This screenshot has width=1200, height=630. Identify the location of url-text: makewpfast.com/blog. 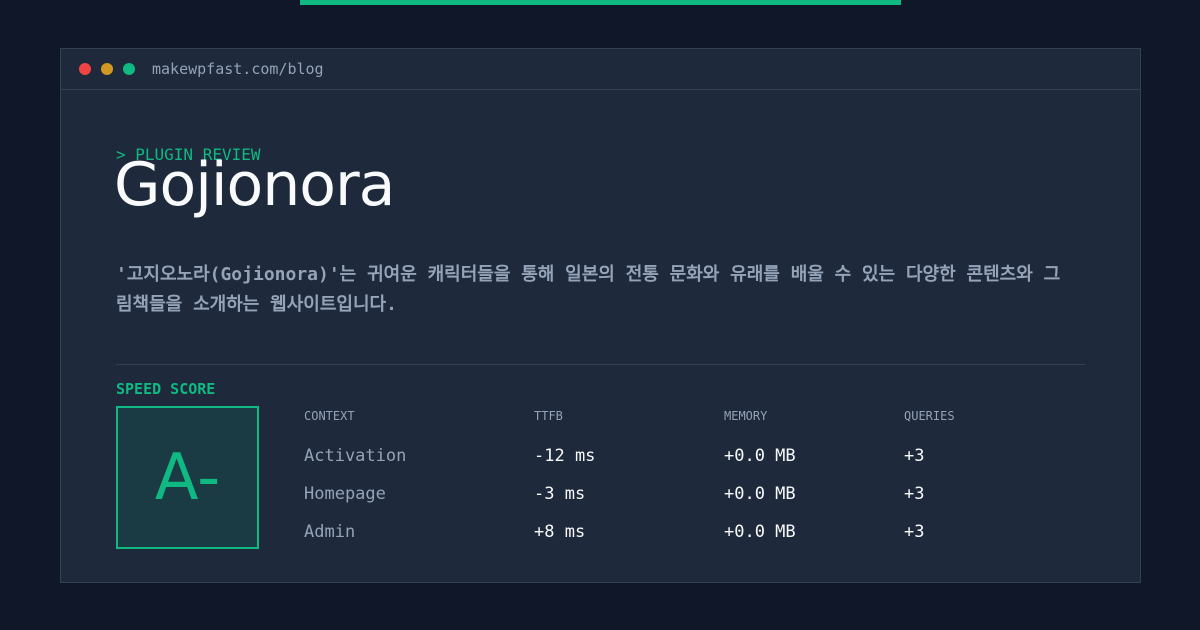
(238, 69).